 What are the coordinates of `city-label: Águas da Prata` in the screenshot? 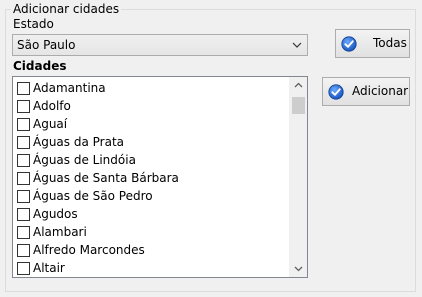 It's located at (79, 142).